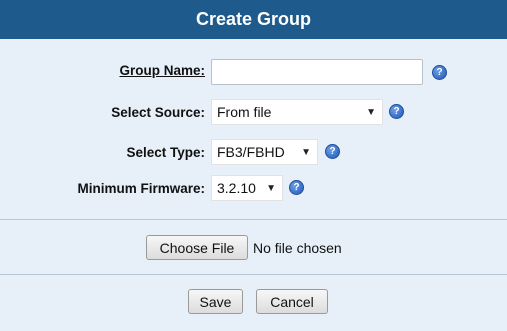 The image size is (507, 331). Describe the element at coordinates (158, 112) in the screenshot. I see `select-source-label: Select Source:` at that location.